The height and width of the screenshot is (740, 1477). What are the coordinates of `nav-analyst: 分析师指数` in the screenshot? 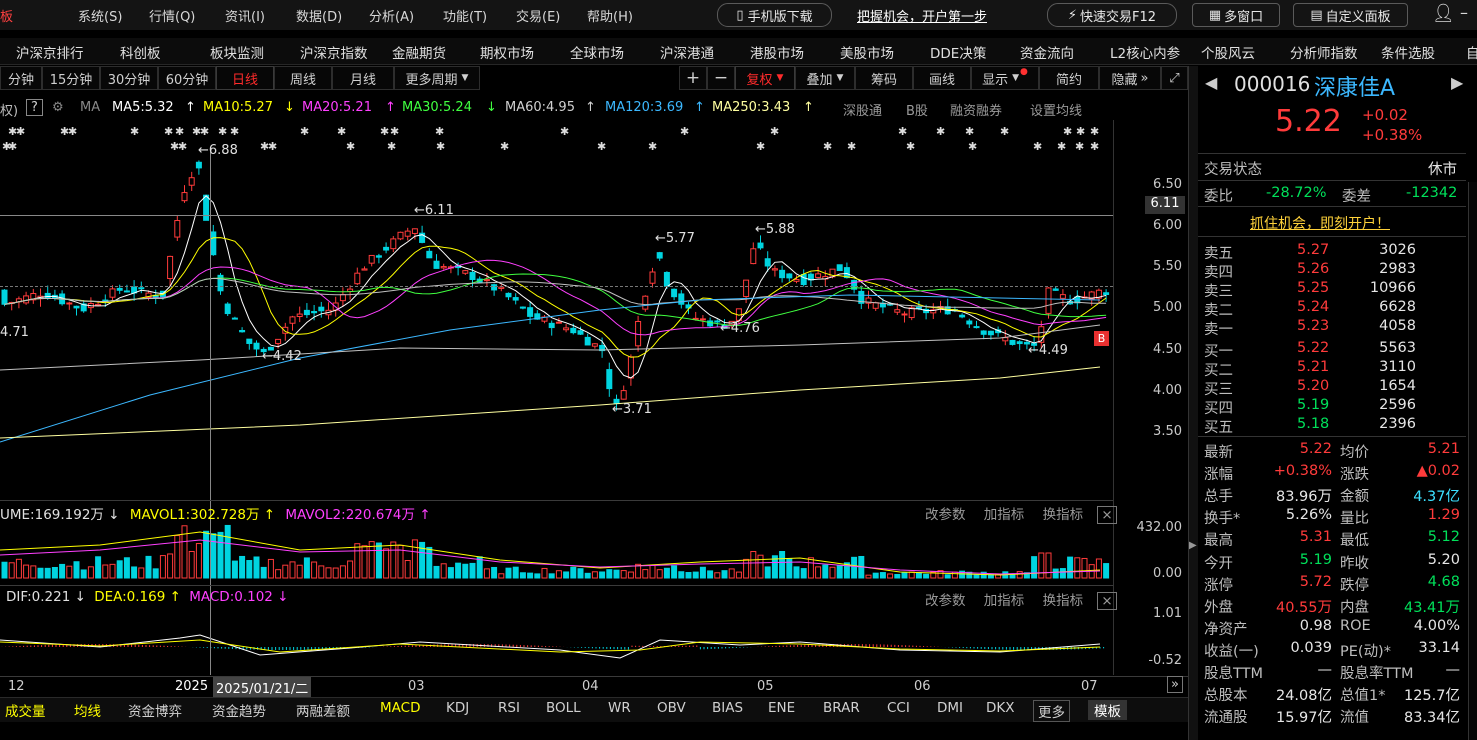 It's located at (1324, 52).